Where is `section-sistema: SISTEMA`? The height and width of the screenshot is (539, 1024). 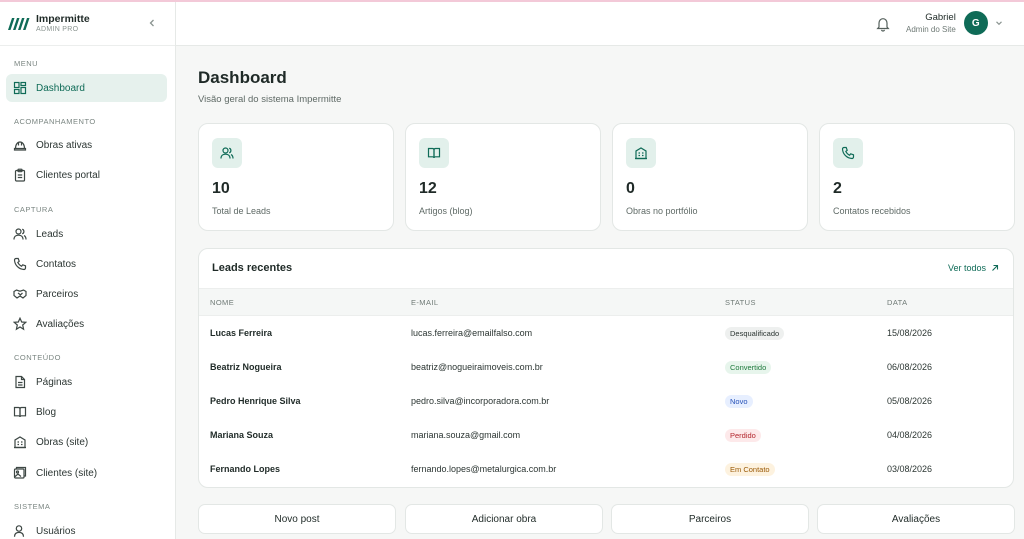
section-sistema: SISTEMA is located at coordinates (32, 506).